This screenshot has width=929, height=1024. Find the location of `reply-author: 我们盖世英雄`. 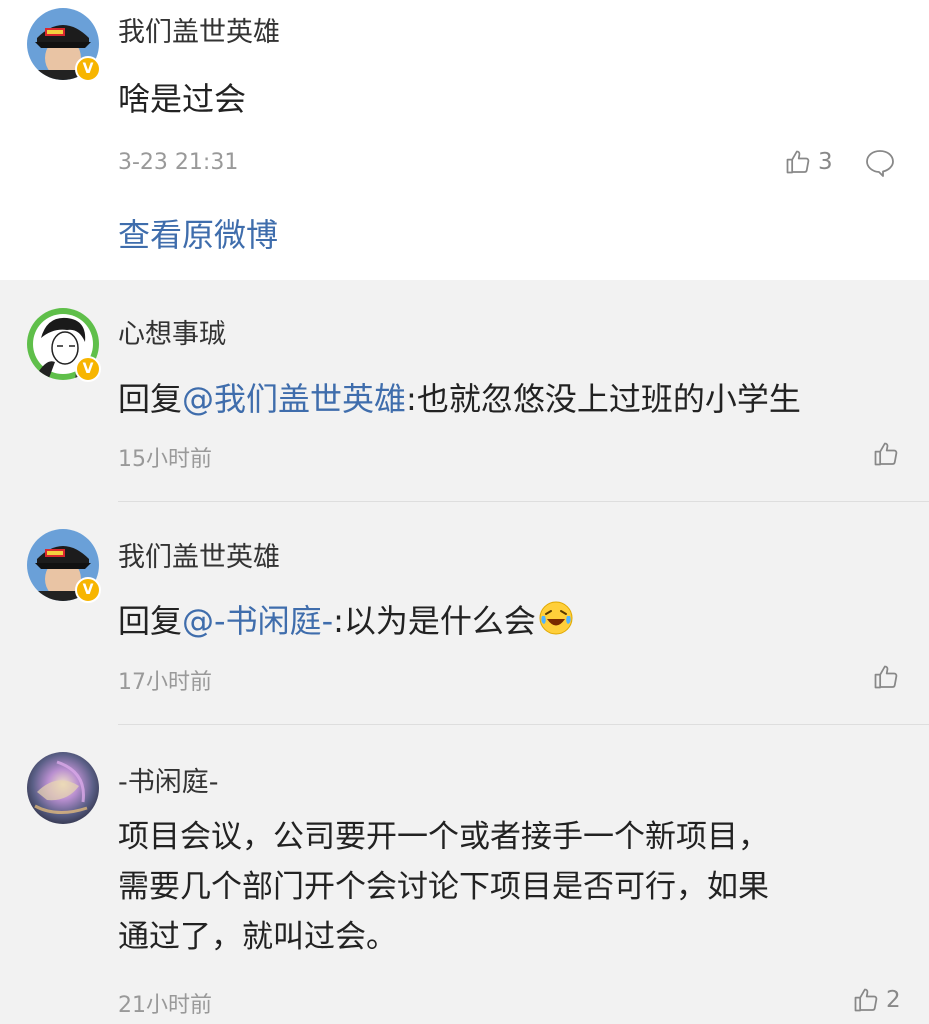

reply-author: 我们盖世英雄 is located at coordinates (199, 554).